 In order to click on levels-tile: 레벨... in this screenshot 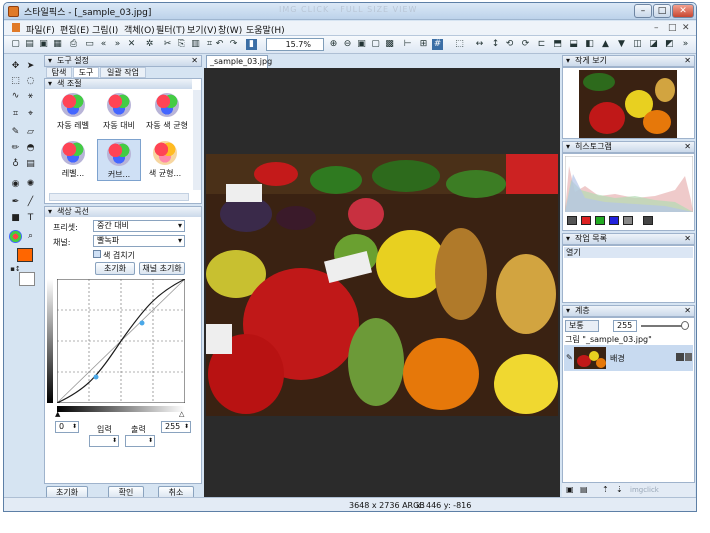, I will do `click(73, 160)`.